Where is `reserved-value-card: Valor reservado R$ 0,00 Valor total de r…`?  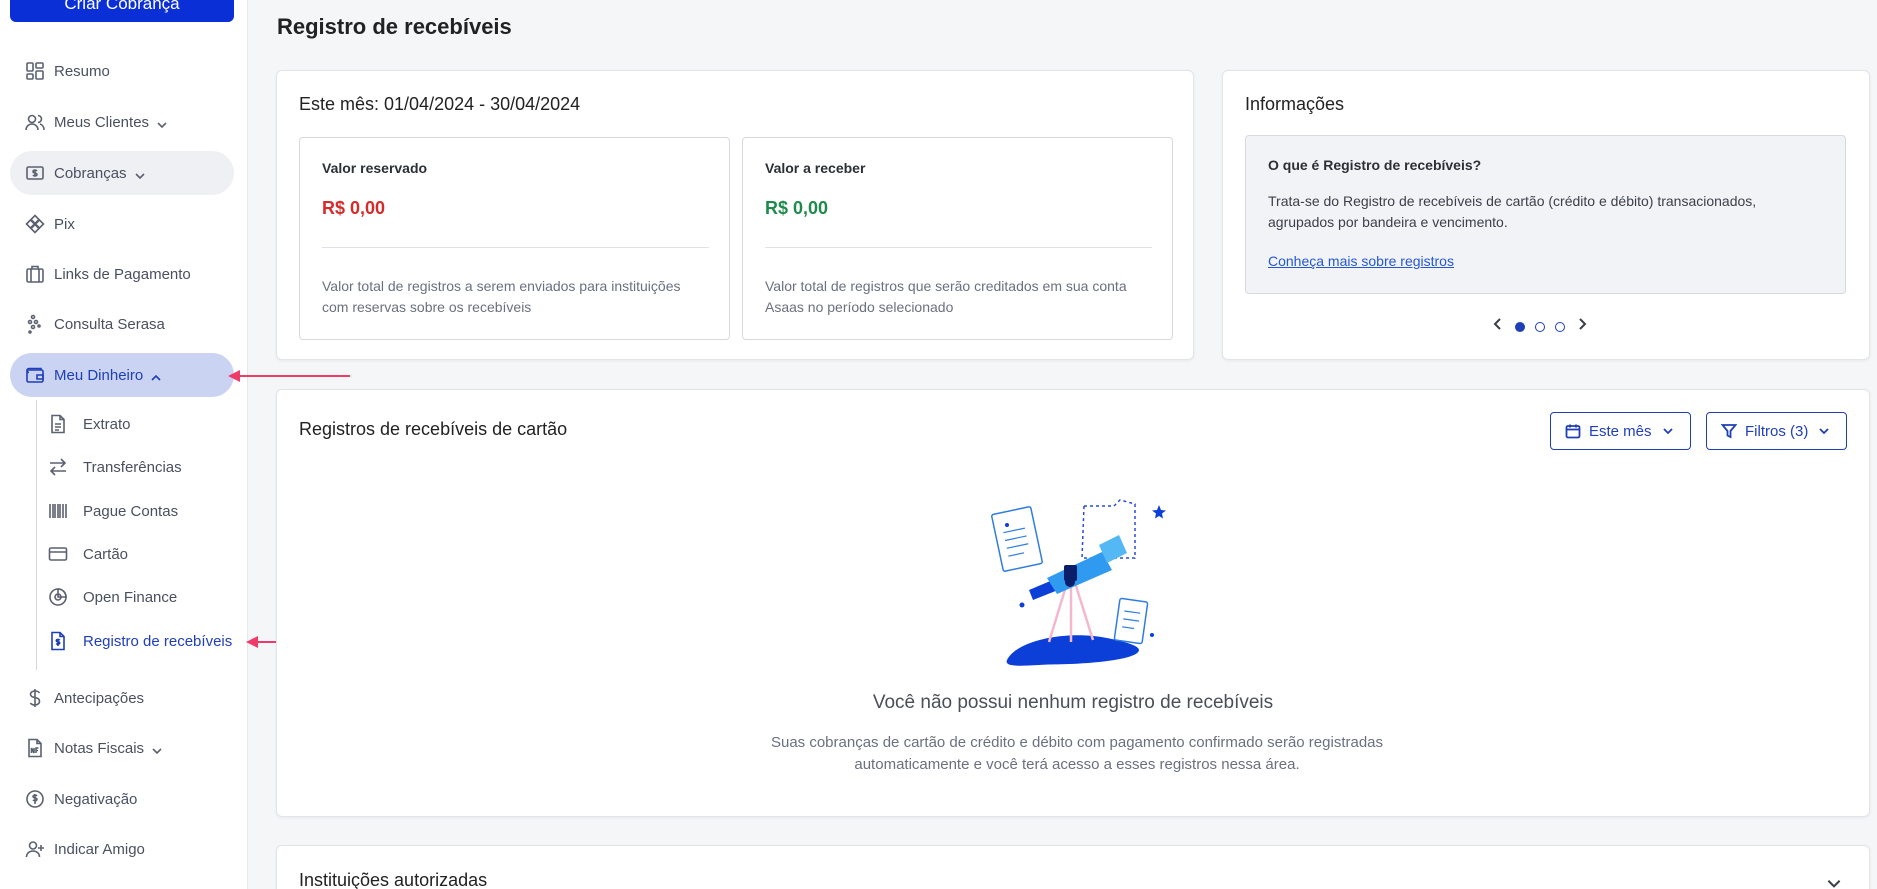 reserved-value-card: Valor reservado R$ 0,00 Valor total de r… is located at coordinates (514, 238).